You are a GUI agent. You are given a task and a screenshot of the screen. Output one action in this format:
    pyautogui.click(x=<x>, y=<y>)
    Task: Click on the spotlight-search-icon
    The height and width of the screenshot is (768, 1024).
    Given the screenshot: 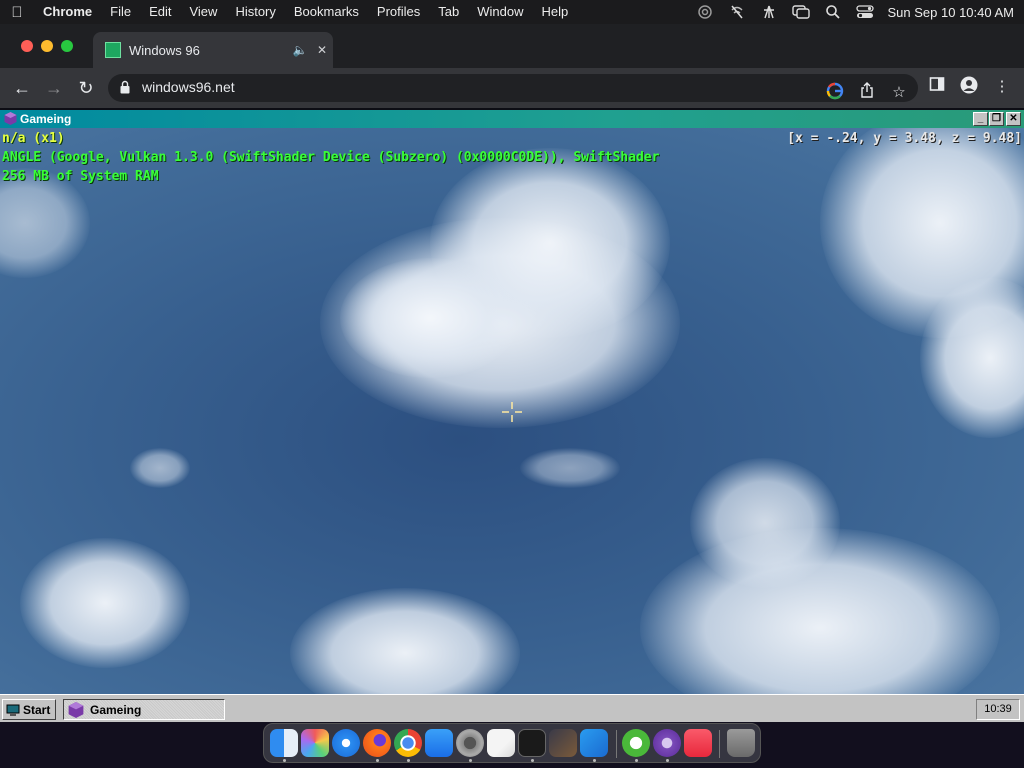 What is the action you would take?
    pyautogui.click(x=833, y=12)
    